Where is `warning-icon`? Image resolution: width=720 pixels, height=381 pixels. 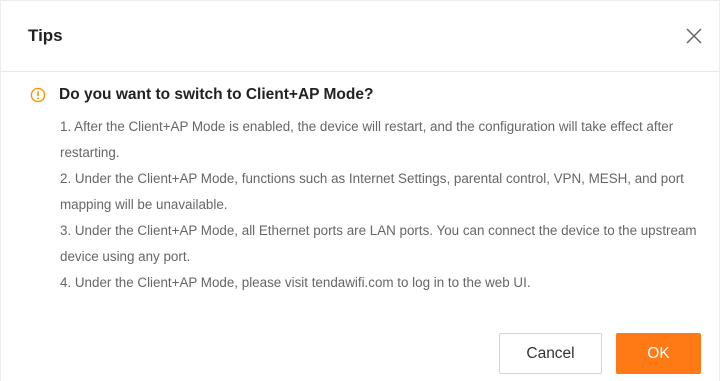
warning-icon is located at coordinates (38, 95).